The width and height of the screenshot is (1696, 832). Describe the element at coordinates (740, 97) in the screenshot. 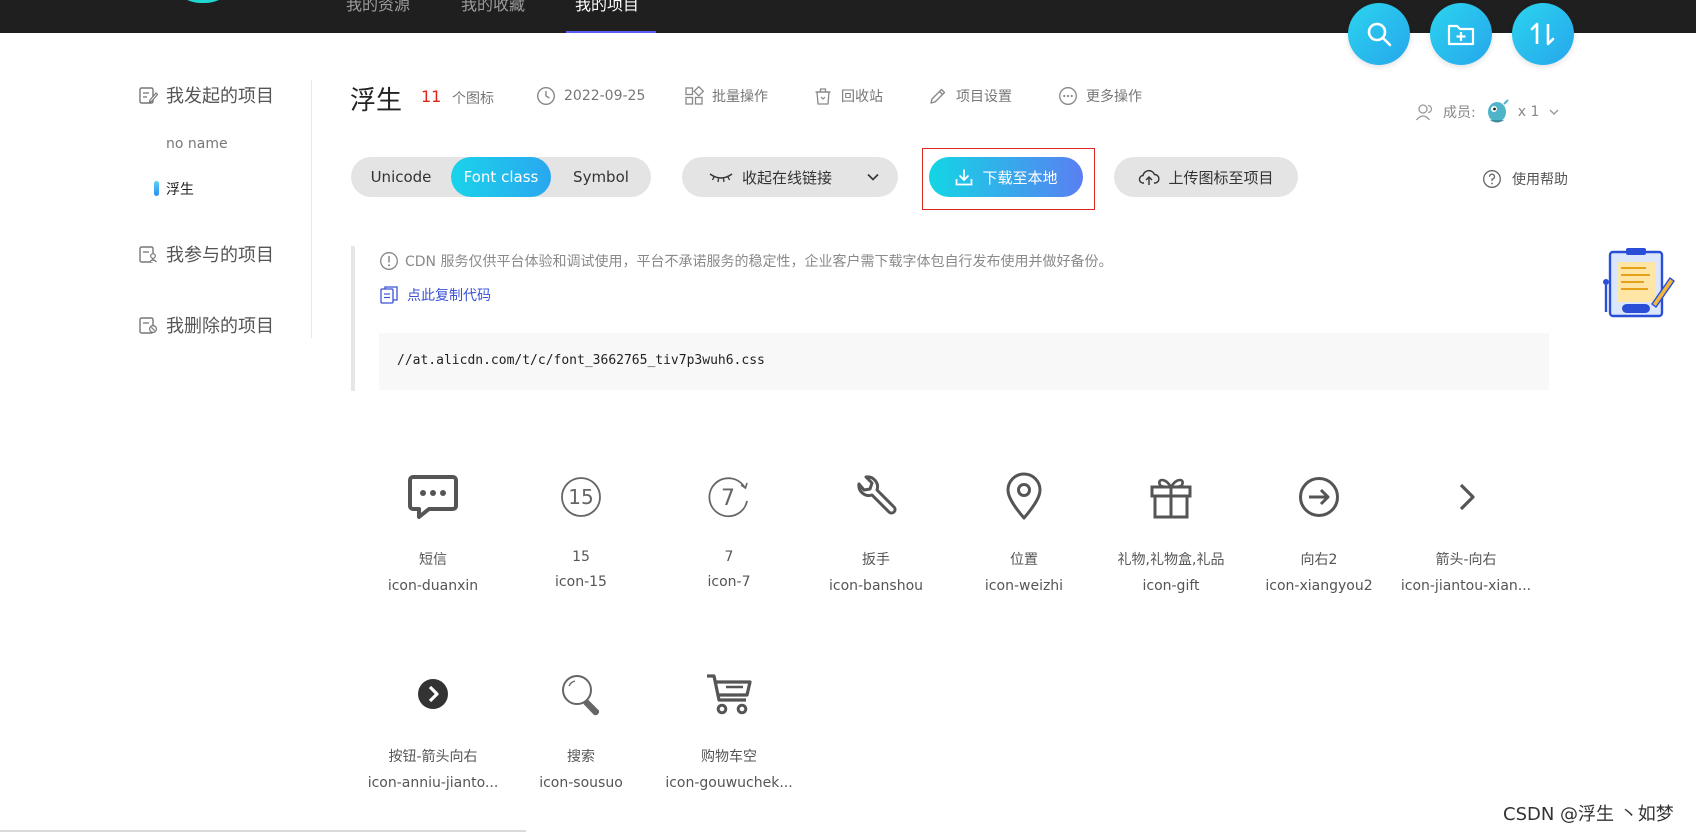

I see `batch-operation-label: 批量操作` at that location.